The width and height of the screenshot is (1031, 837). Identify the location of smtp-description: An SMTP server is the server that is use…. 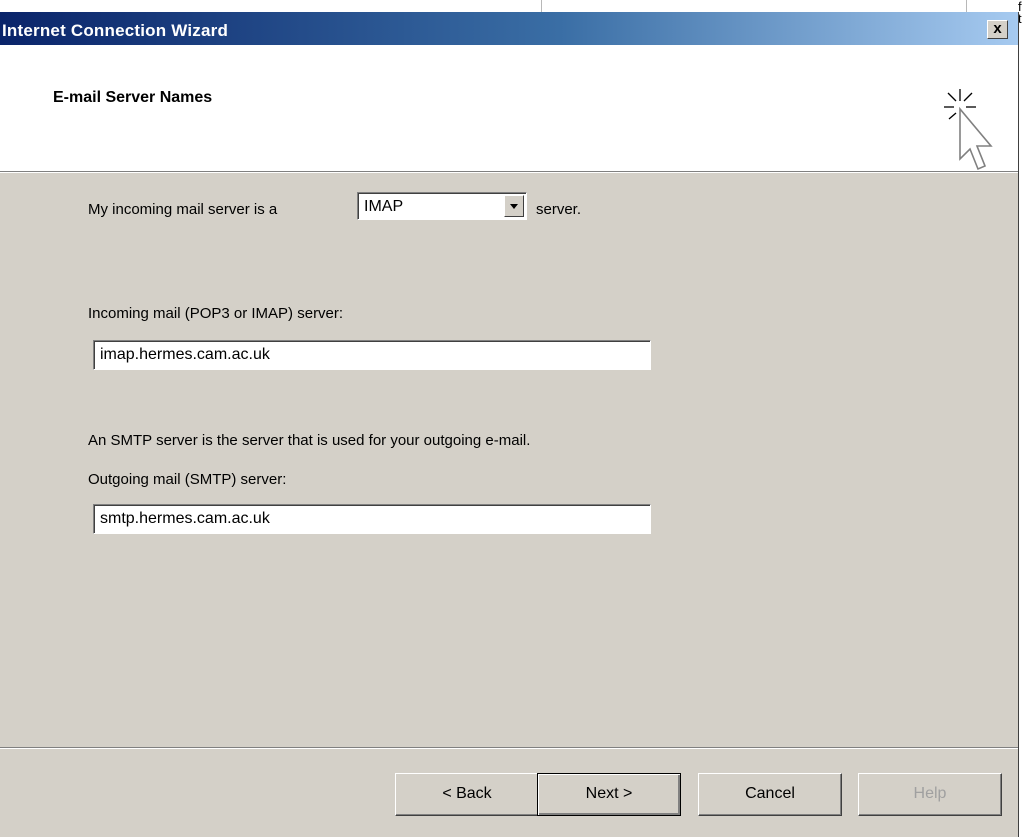
(309, 440).